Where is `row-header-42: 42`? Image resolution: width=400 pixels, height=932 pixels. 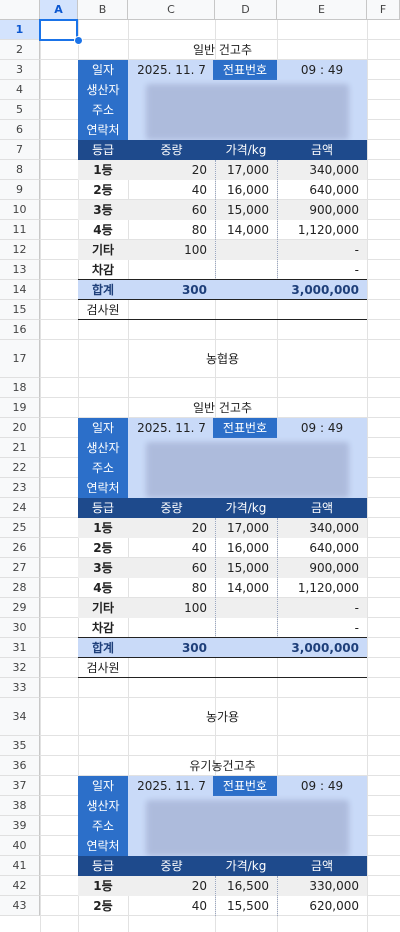
row-header-42: 42 is located at coordinates (20, 886).